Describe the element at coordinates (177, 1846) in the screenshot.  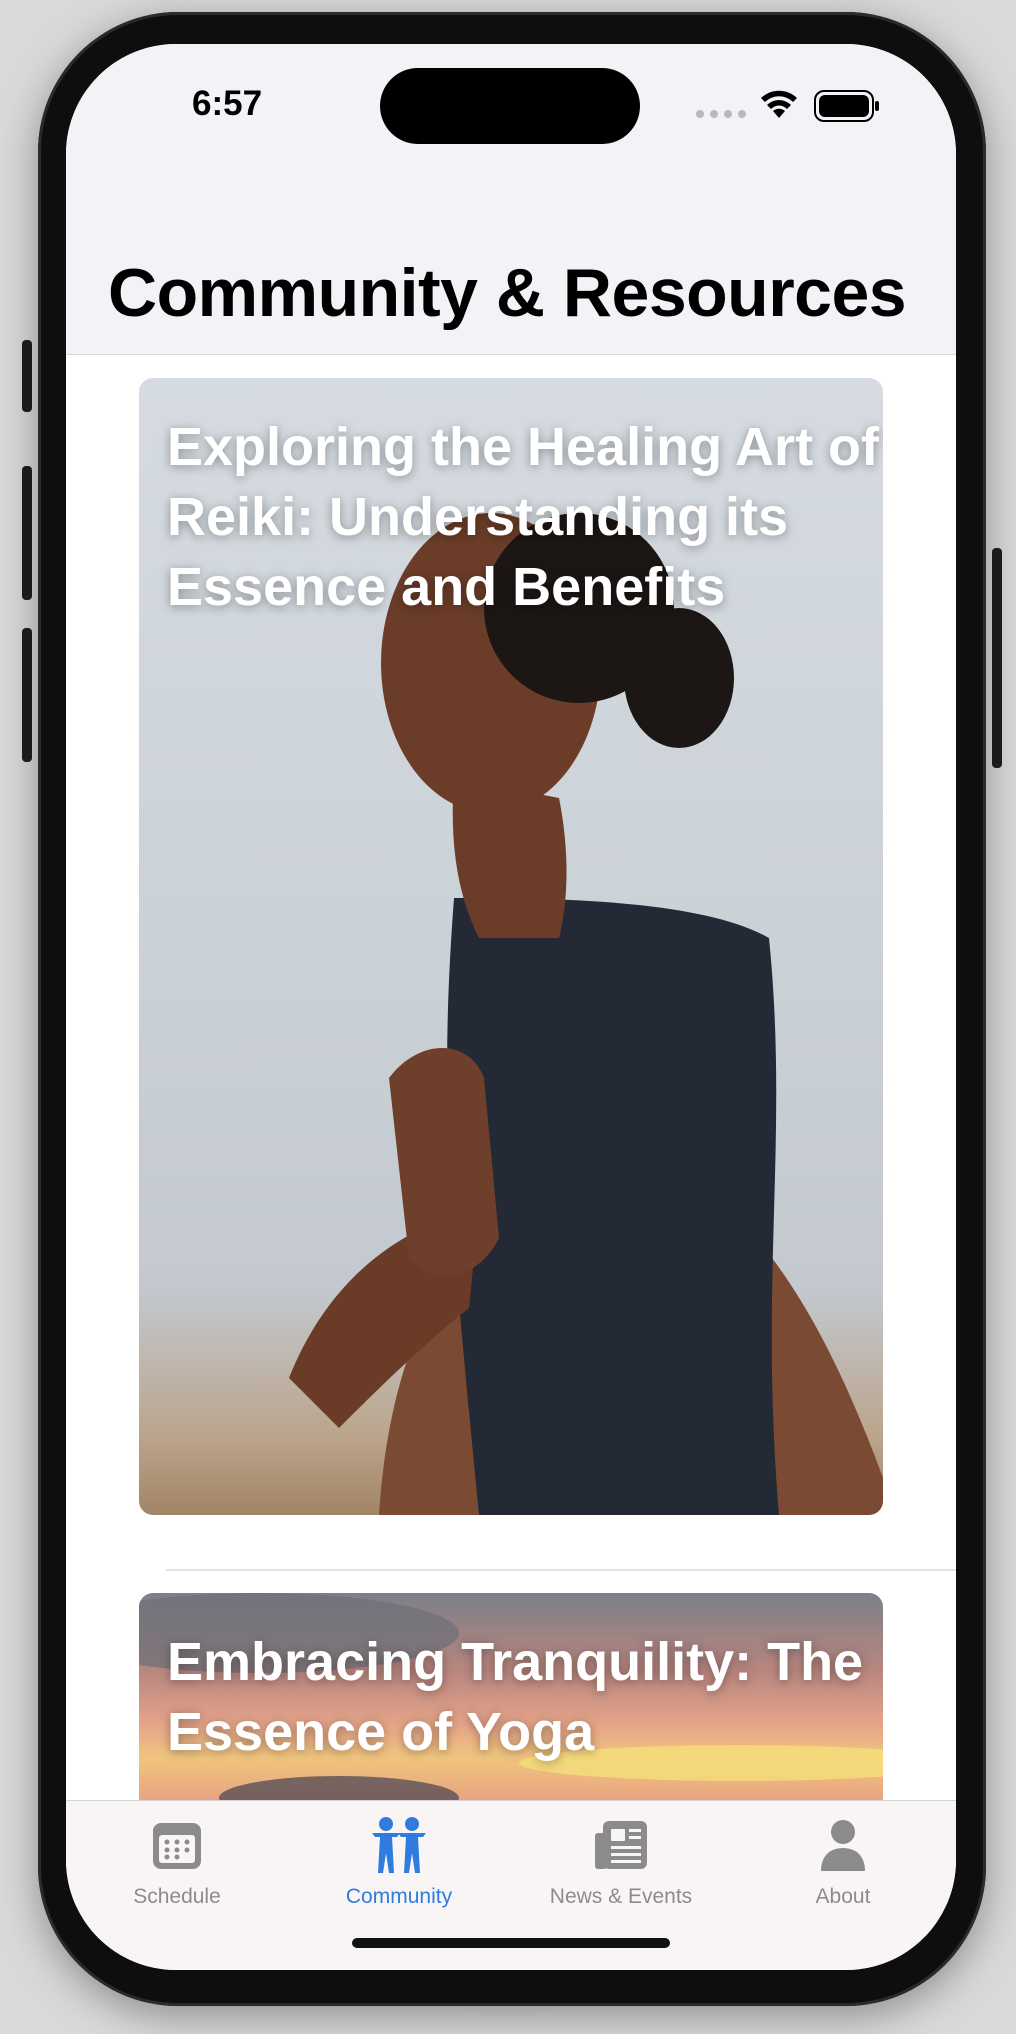
I see `calendar-icon` at that location.